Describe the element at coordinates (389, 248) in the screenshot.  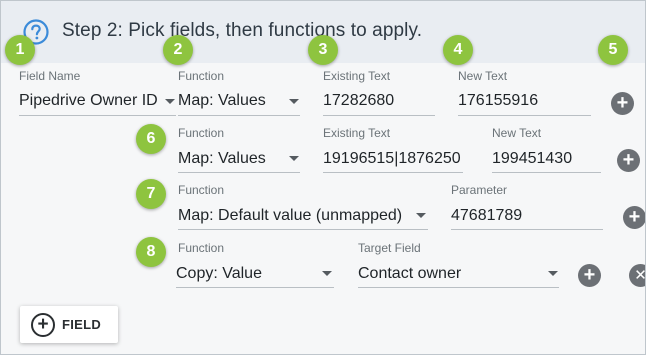
I see `target-field-label: Target Field` at that location.